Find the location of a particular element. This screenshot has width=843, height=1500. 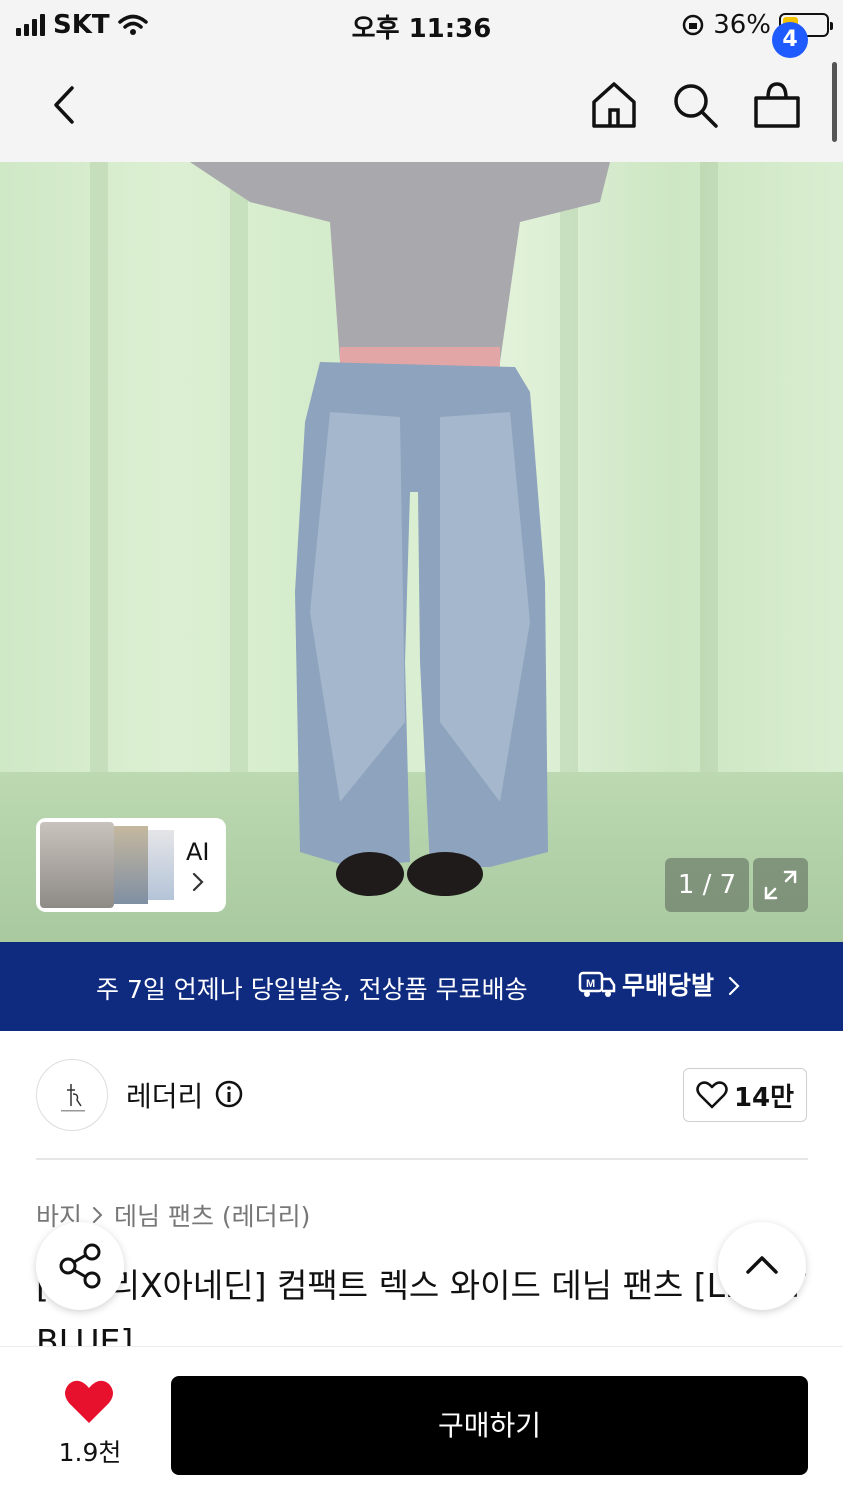

expand-button is located at coordinates (780, 885).